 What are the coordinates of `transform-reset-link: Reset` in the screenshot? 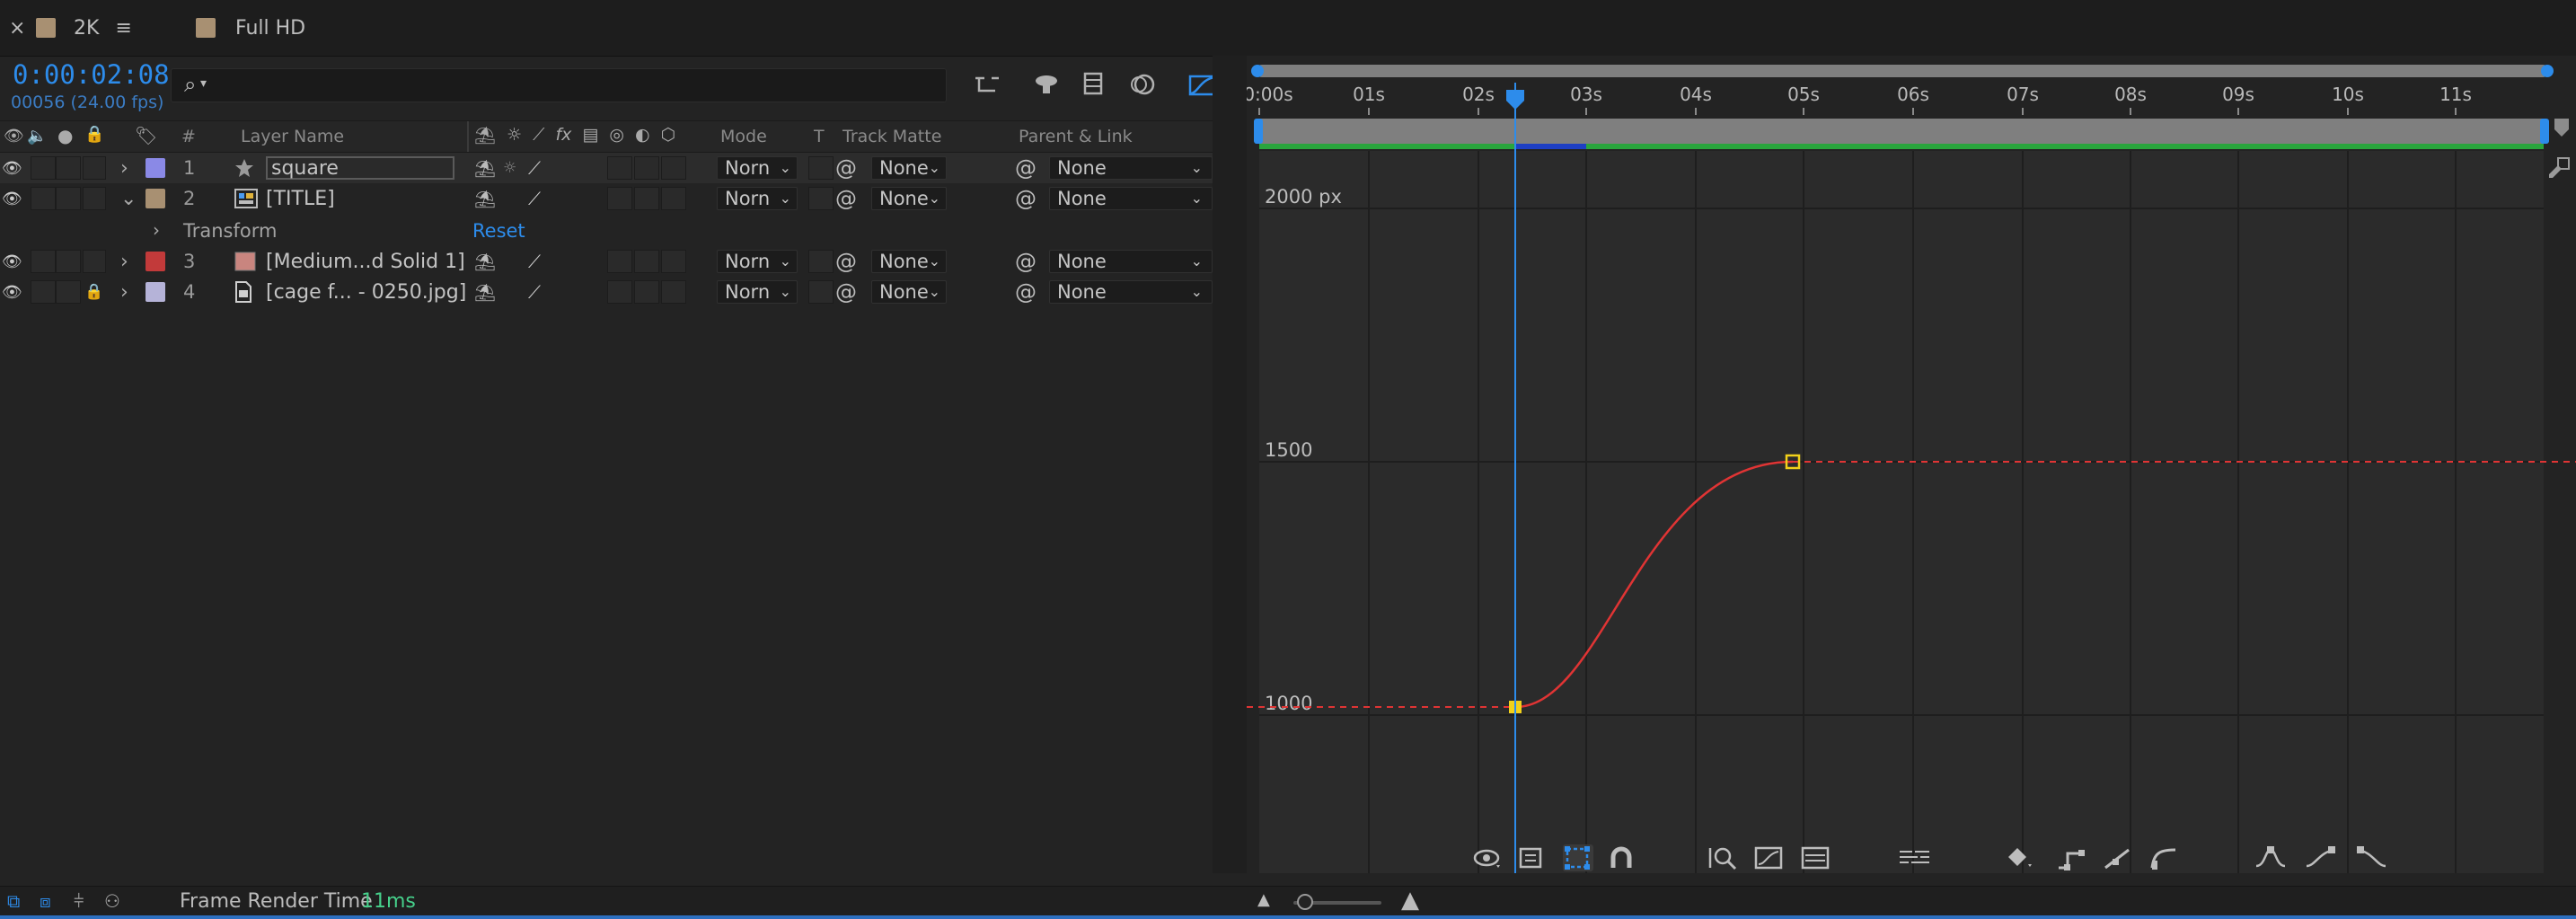 It's located at (498, 231).